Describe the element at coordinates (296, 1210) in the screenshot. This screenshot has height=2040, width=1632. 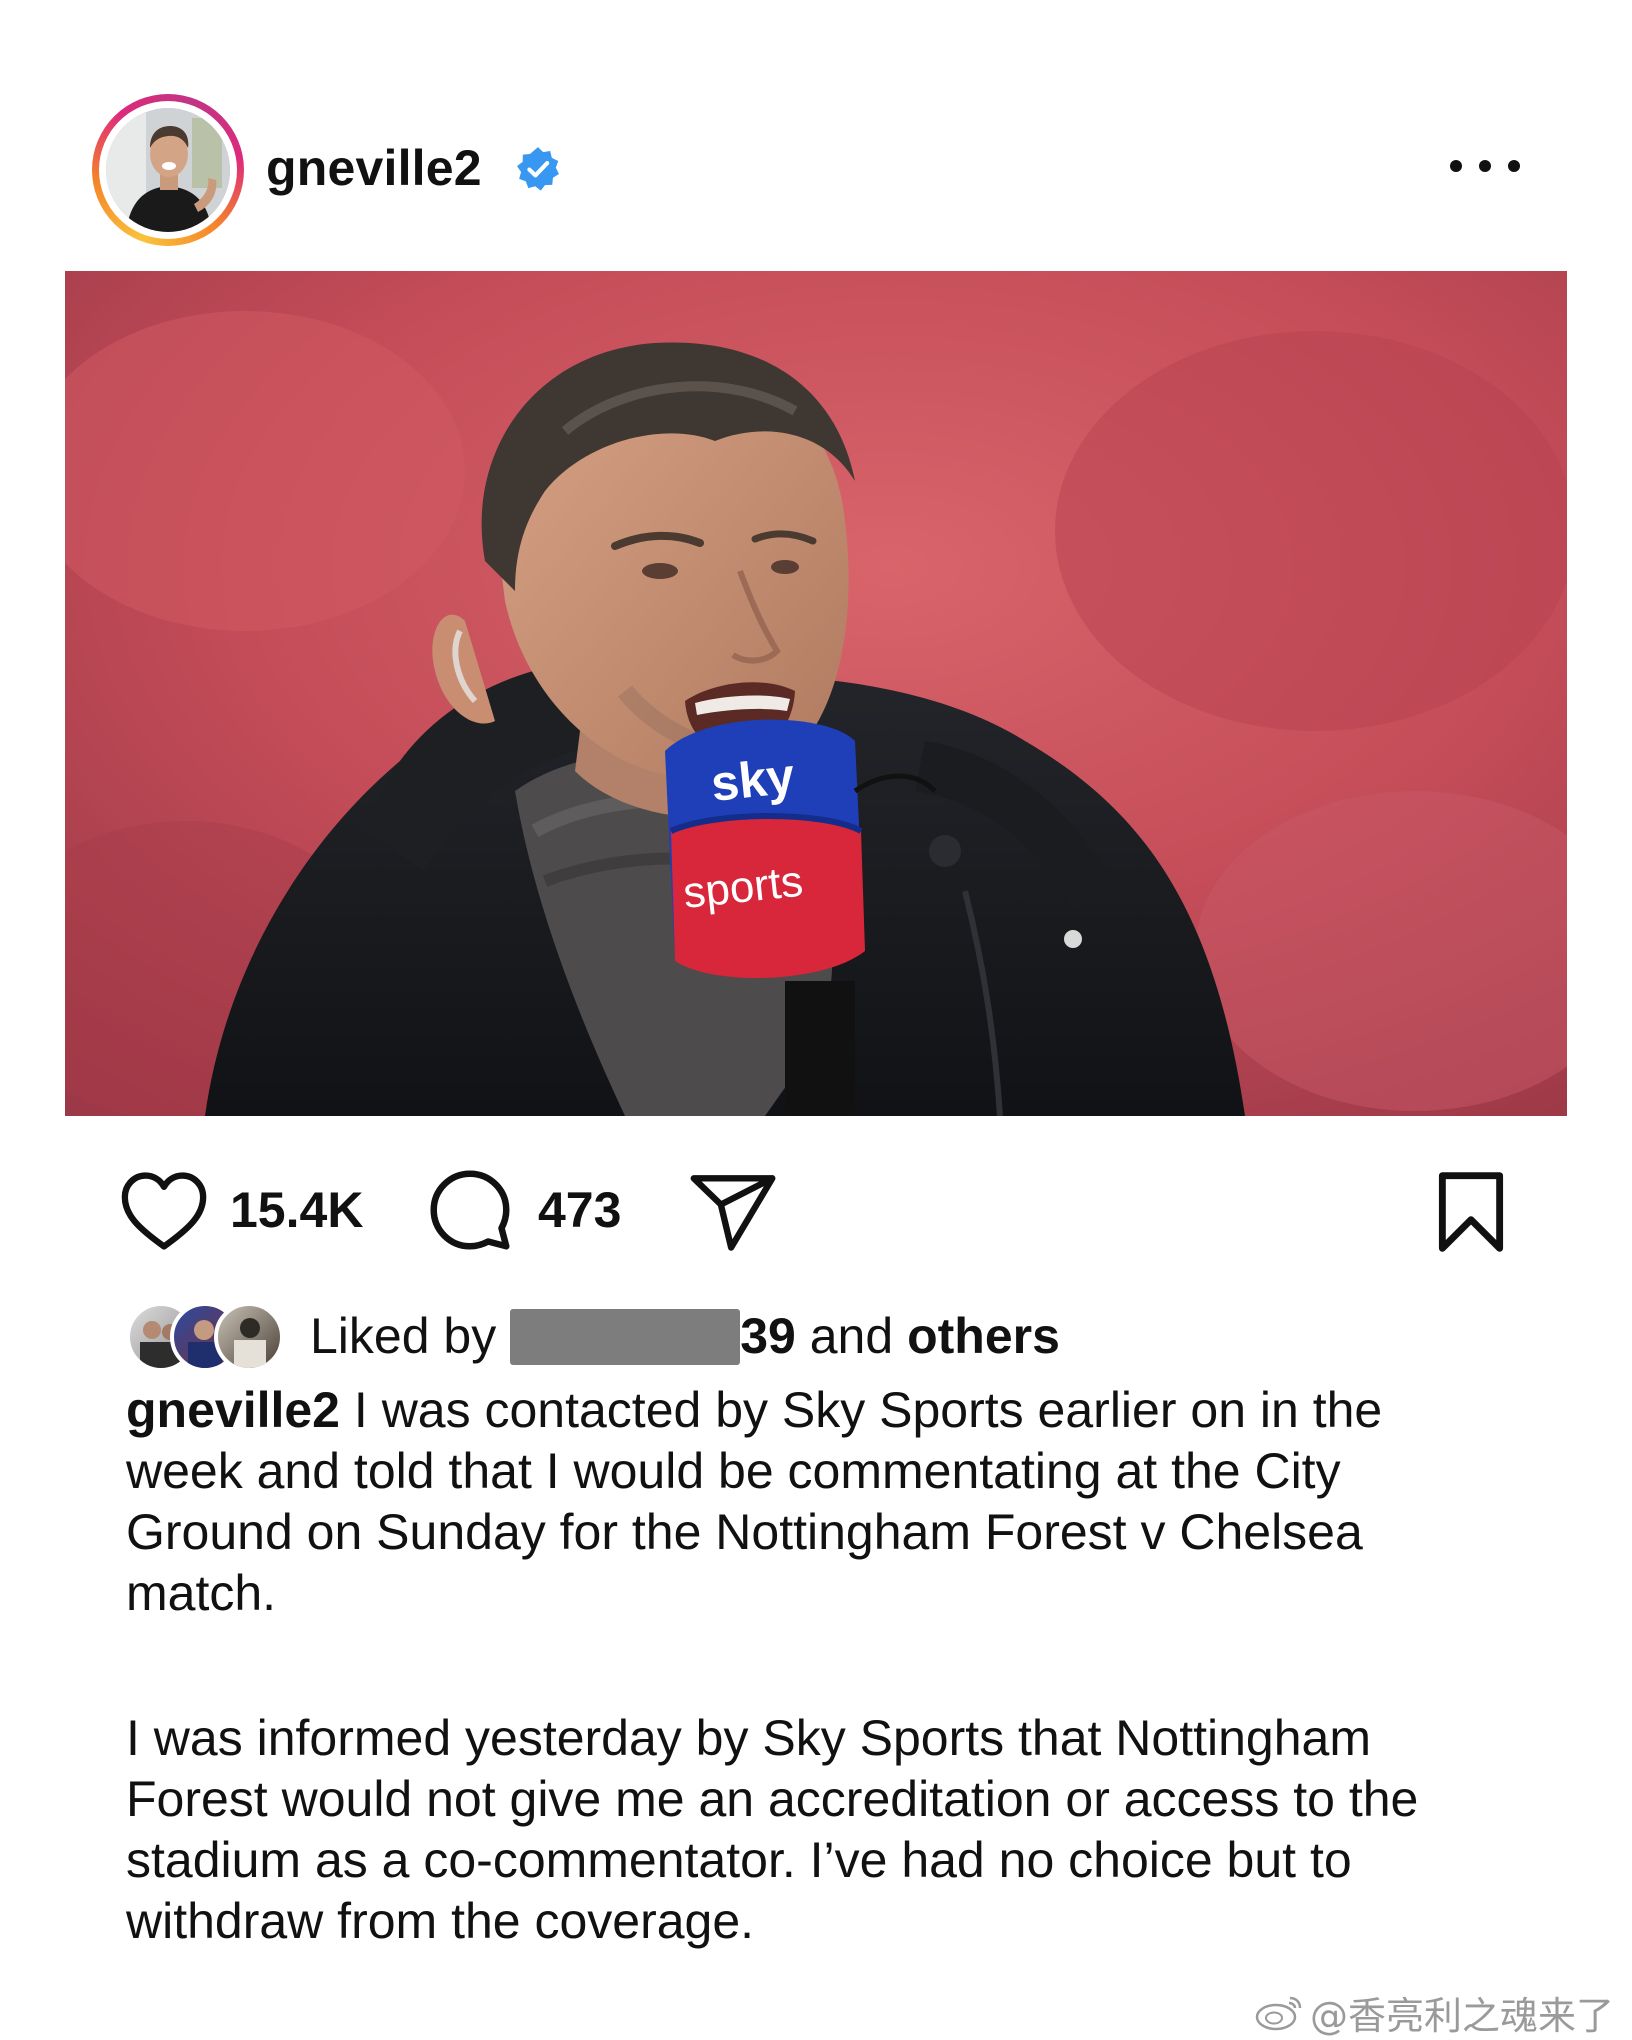
I see `likes-count: 15.4K` at that location.